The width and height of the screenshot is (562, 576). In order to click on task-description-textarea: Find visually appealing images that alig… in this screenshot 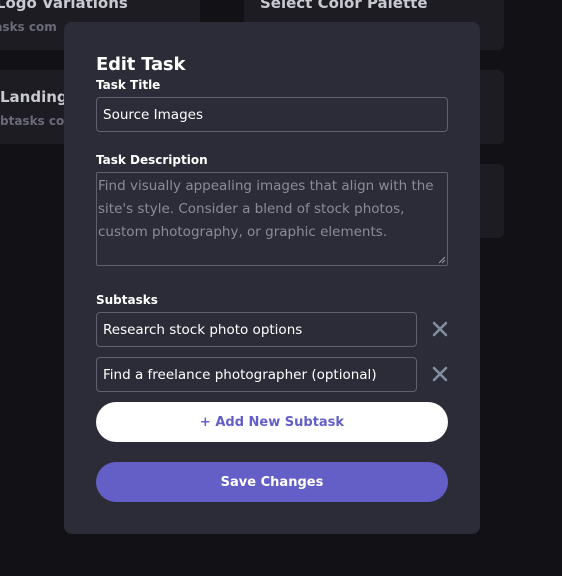, I will do `click(272, 219)`.